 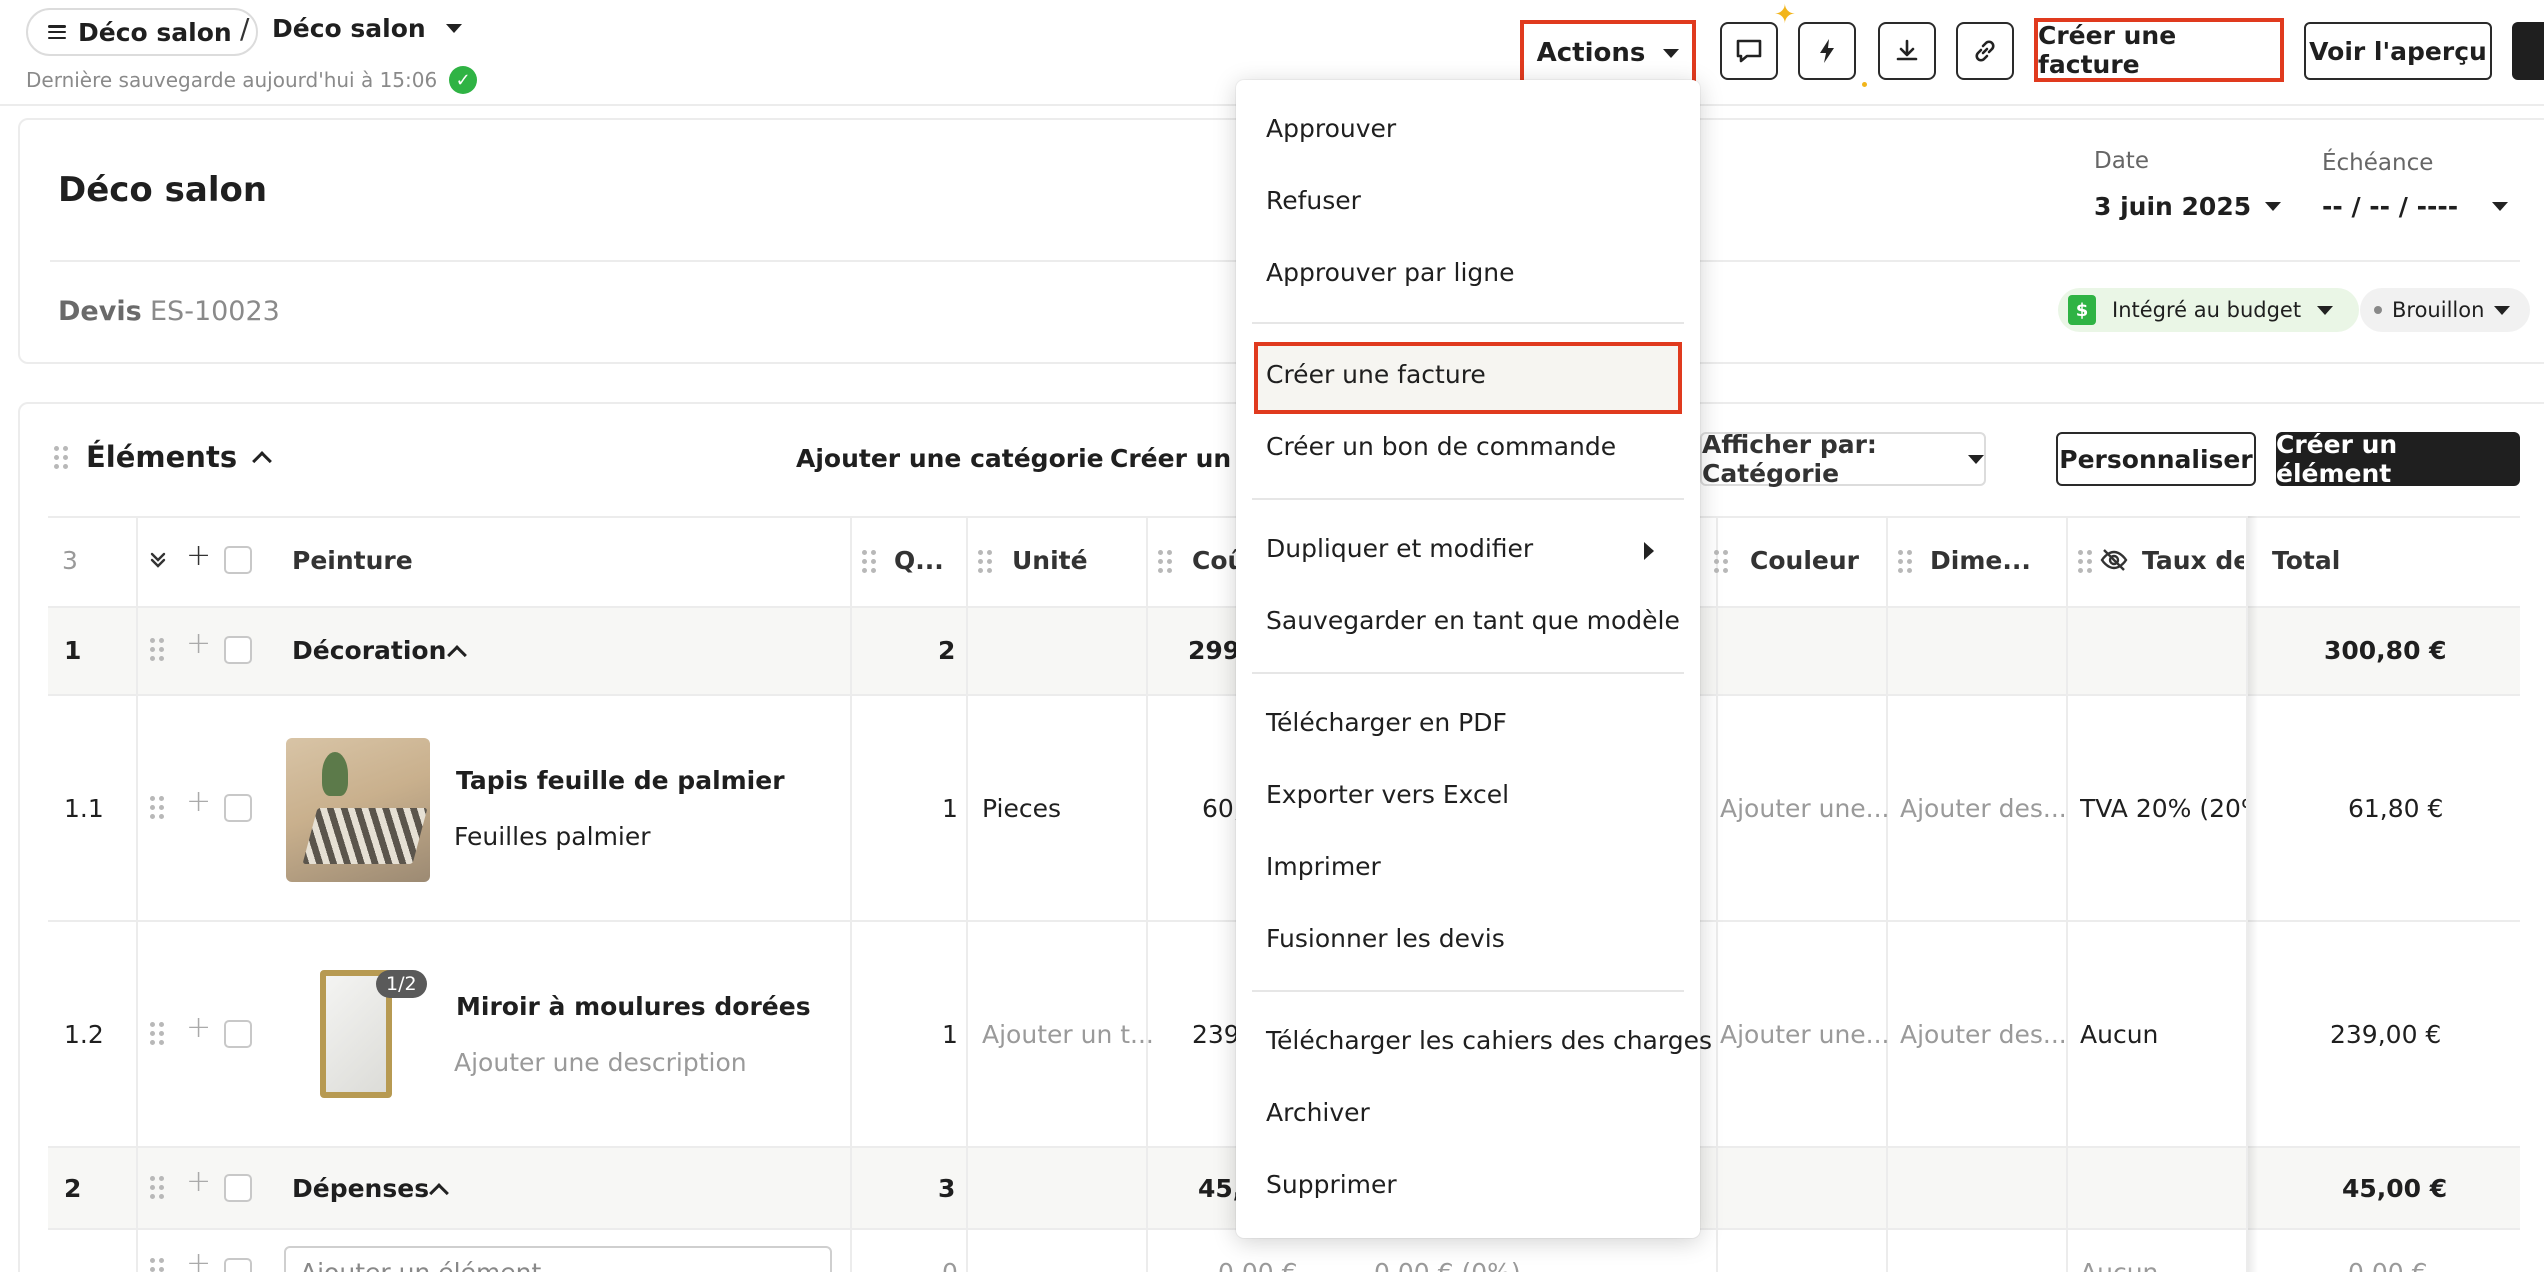 I want to click on sparkle-icon: ✦, so click(x=1785, y=15).